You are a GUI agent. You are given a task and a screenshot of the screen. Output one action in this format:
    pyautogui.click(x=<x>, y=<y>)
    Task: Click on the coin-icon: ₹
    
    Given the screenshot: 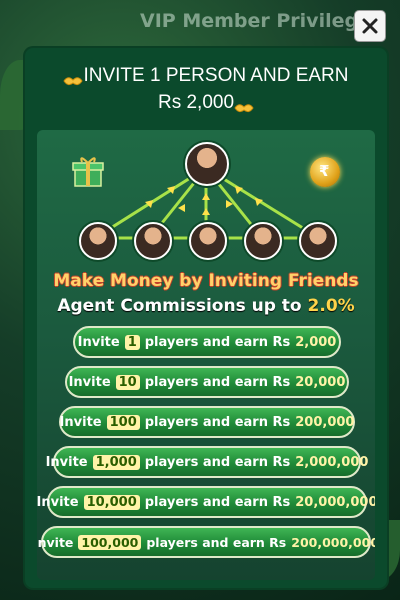 What is the action you would take?
    pyautogui.click(x=325, y=172)
    